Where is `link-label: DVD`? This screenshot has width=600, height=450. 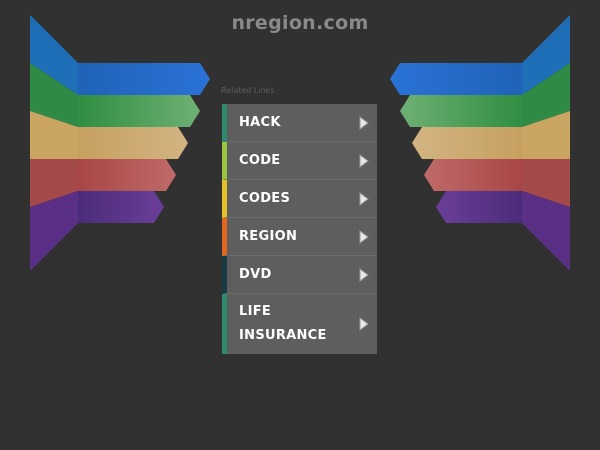
link-label: DVD is located at coordinates (255, 274).